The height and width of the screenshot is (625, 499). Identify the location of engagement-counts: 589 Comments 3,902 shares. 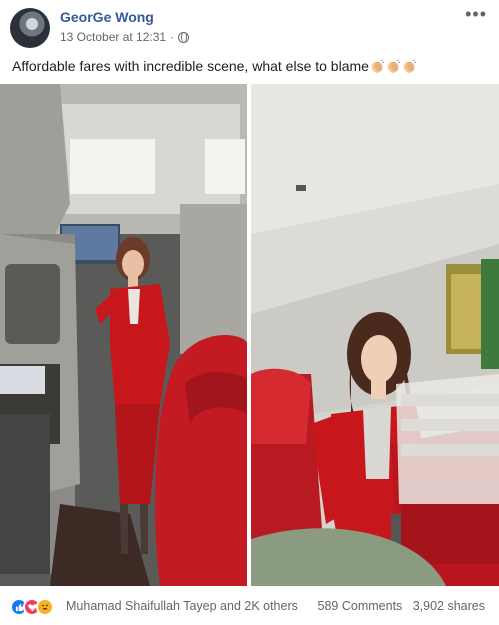
(401, 606).